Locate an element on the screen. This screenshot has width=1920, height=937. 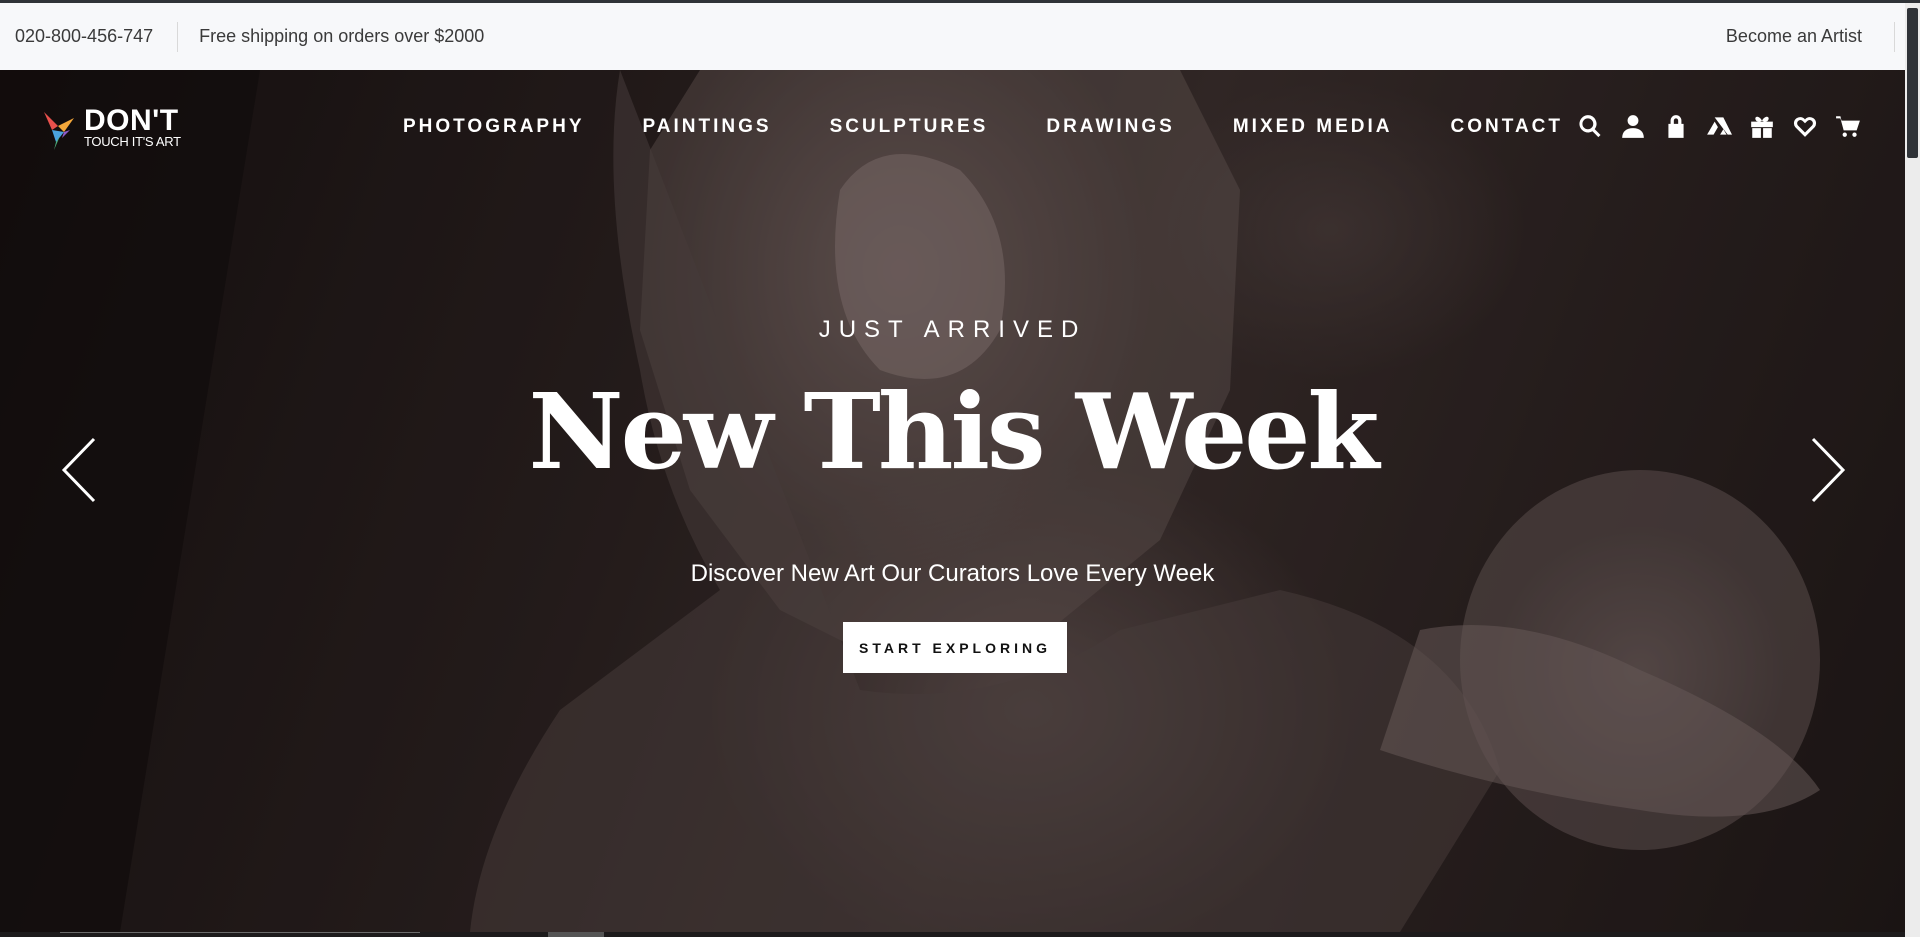
header-icons is located at coordinates (1725, 126).